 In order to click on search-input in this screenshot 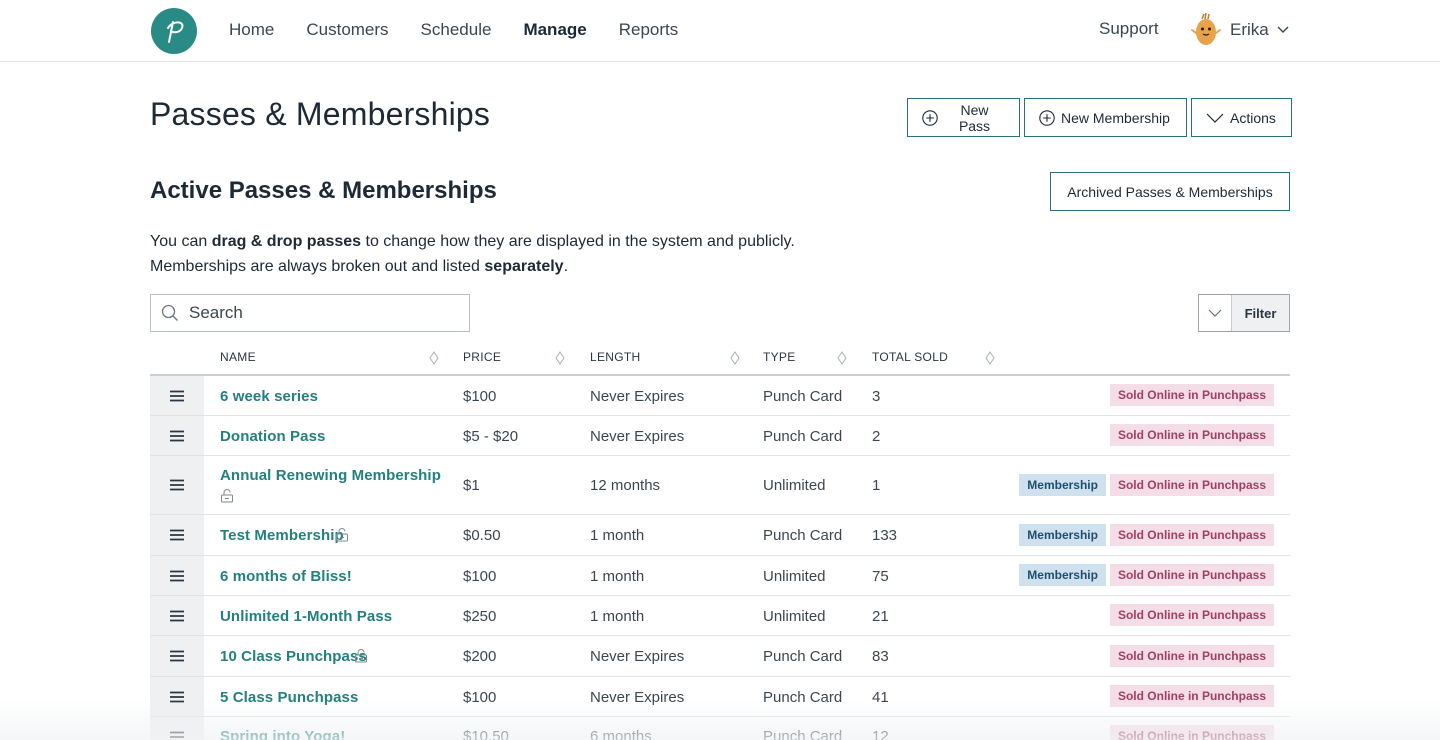, I will do `click(324, 313)`.